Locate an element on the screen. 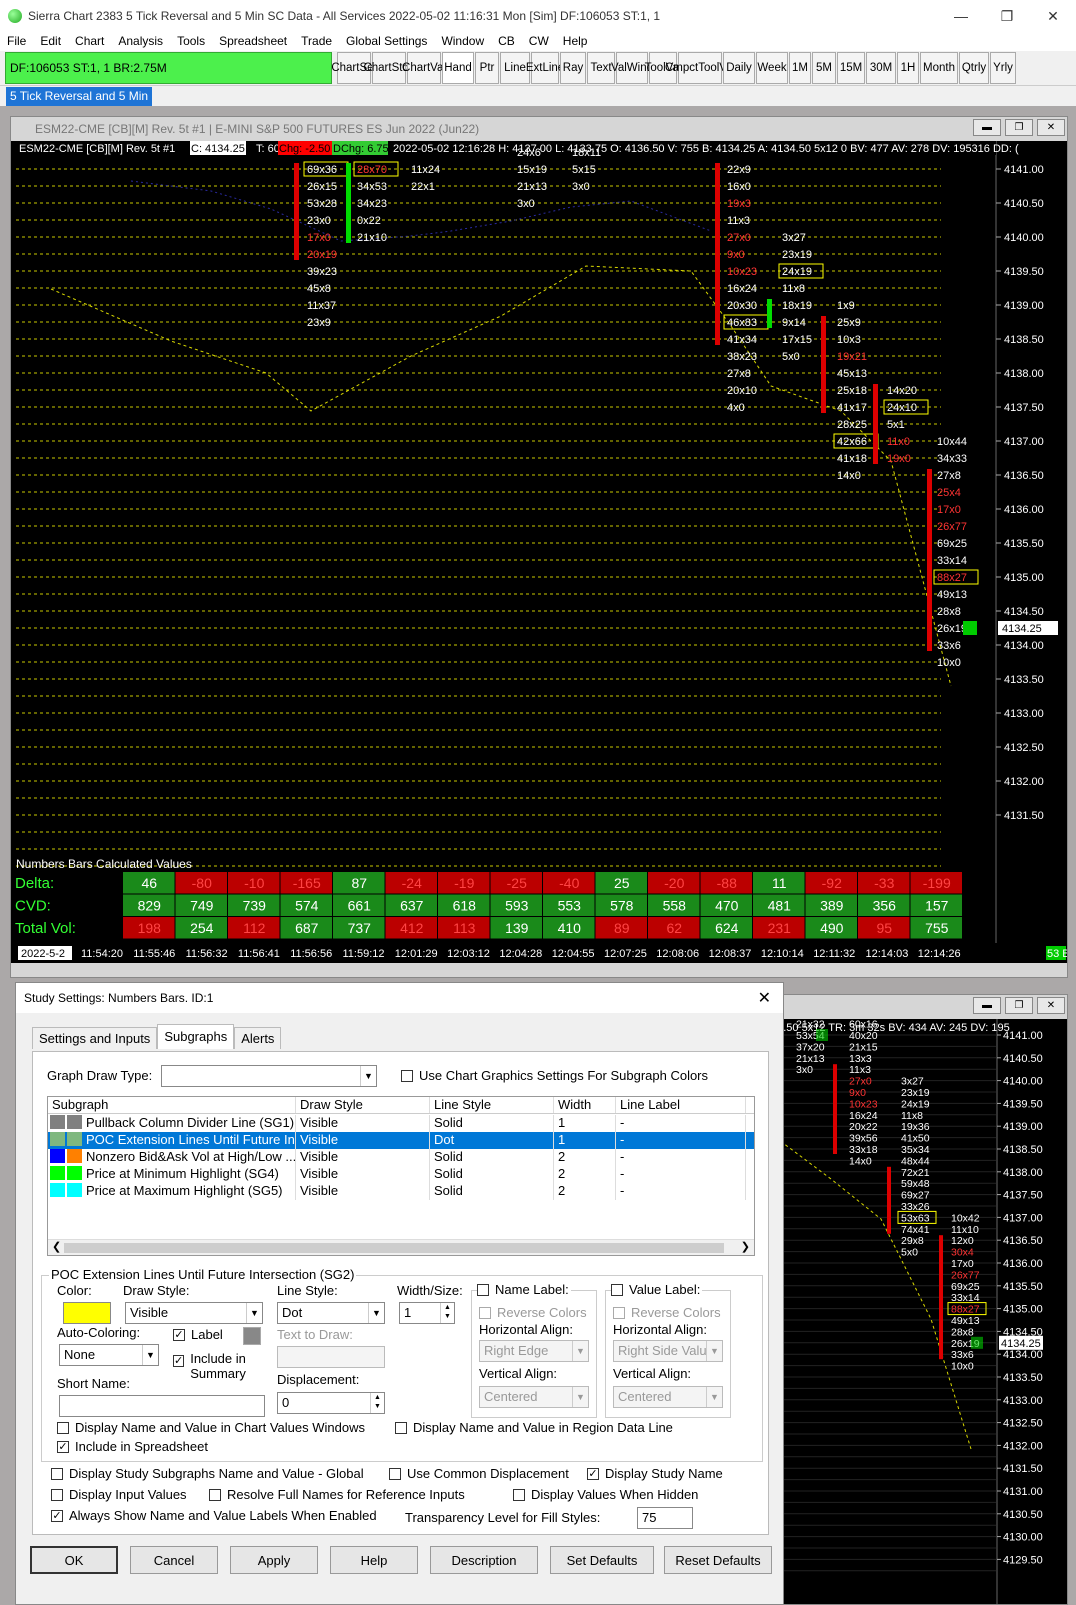 This screenshot has height=1605, width=1076. include-in-summary-checkbox: ✓ Include in Summary is located at coordinates (218, 1366).